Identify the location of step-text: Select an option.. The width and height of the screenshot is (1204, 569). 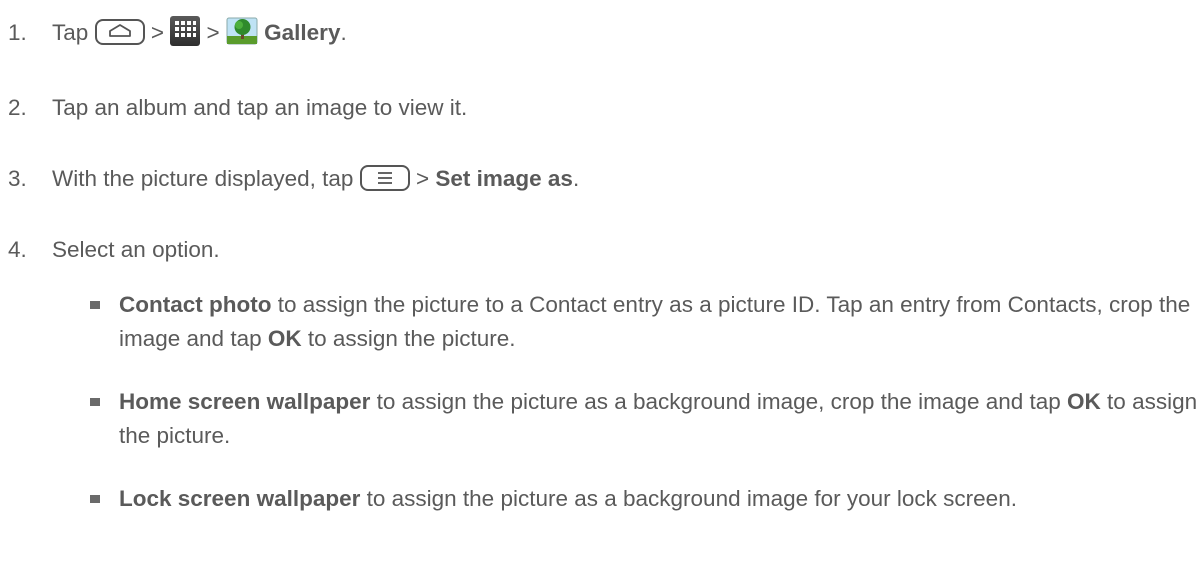
(136, 249).